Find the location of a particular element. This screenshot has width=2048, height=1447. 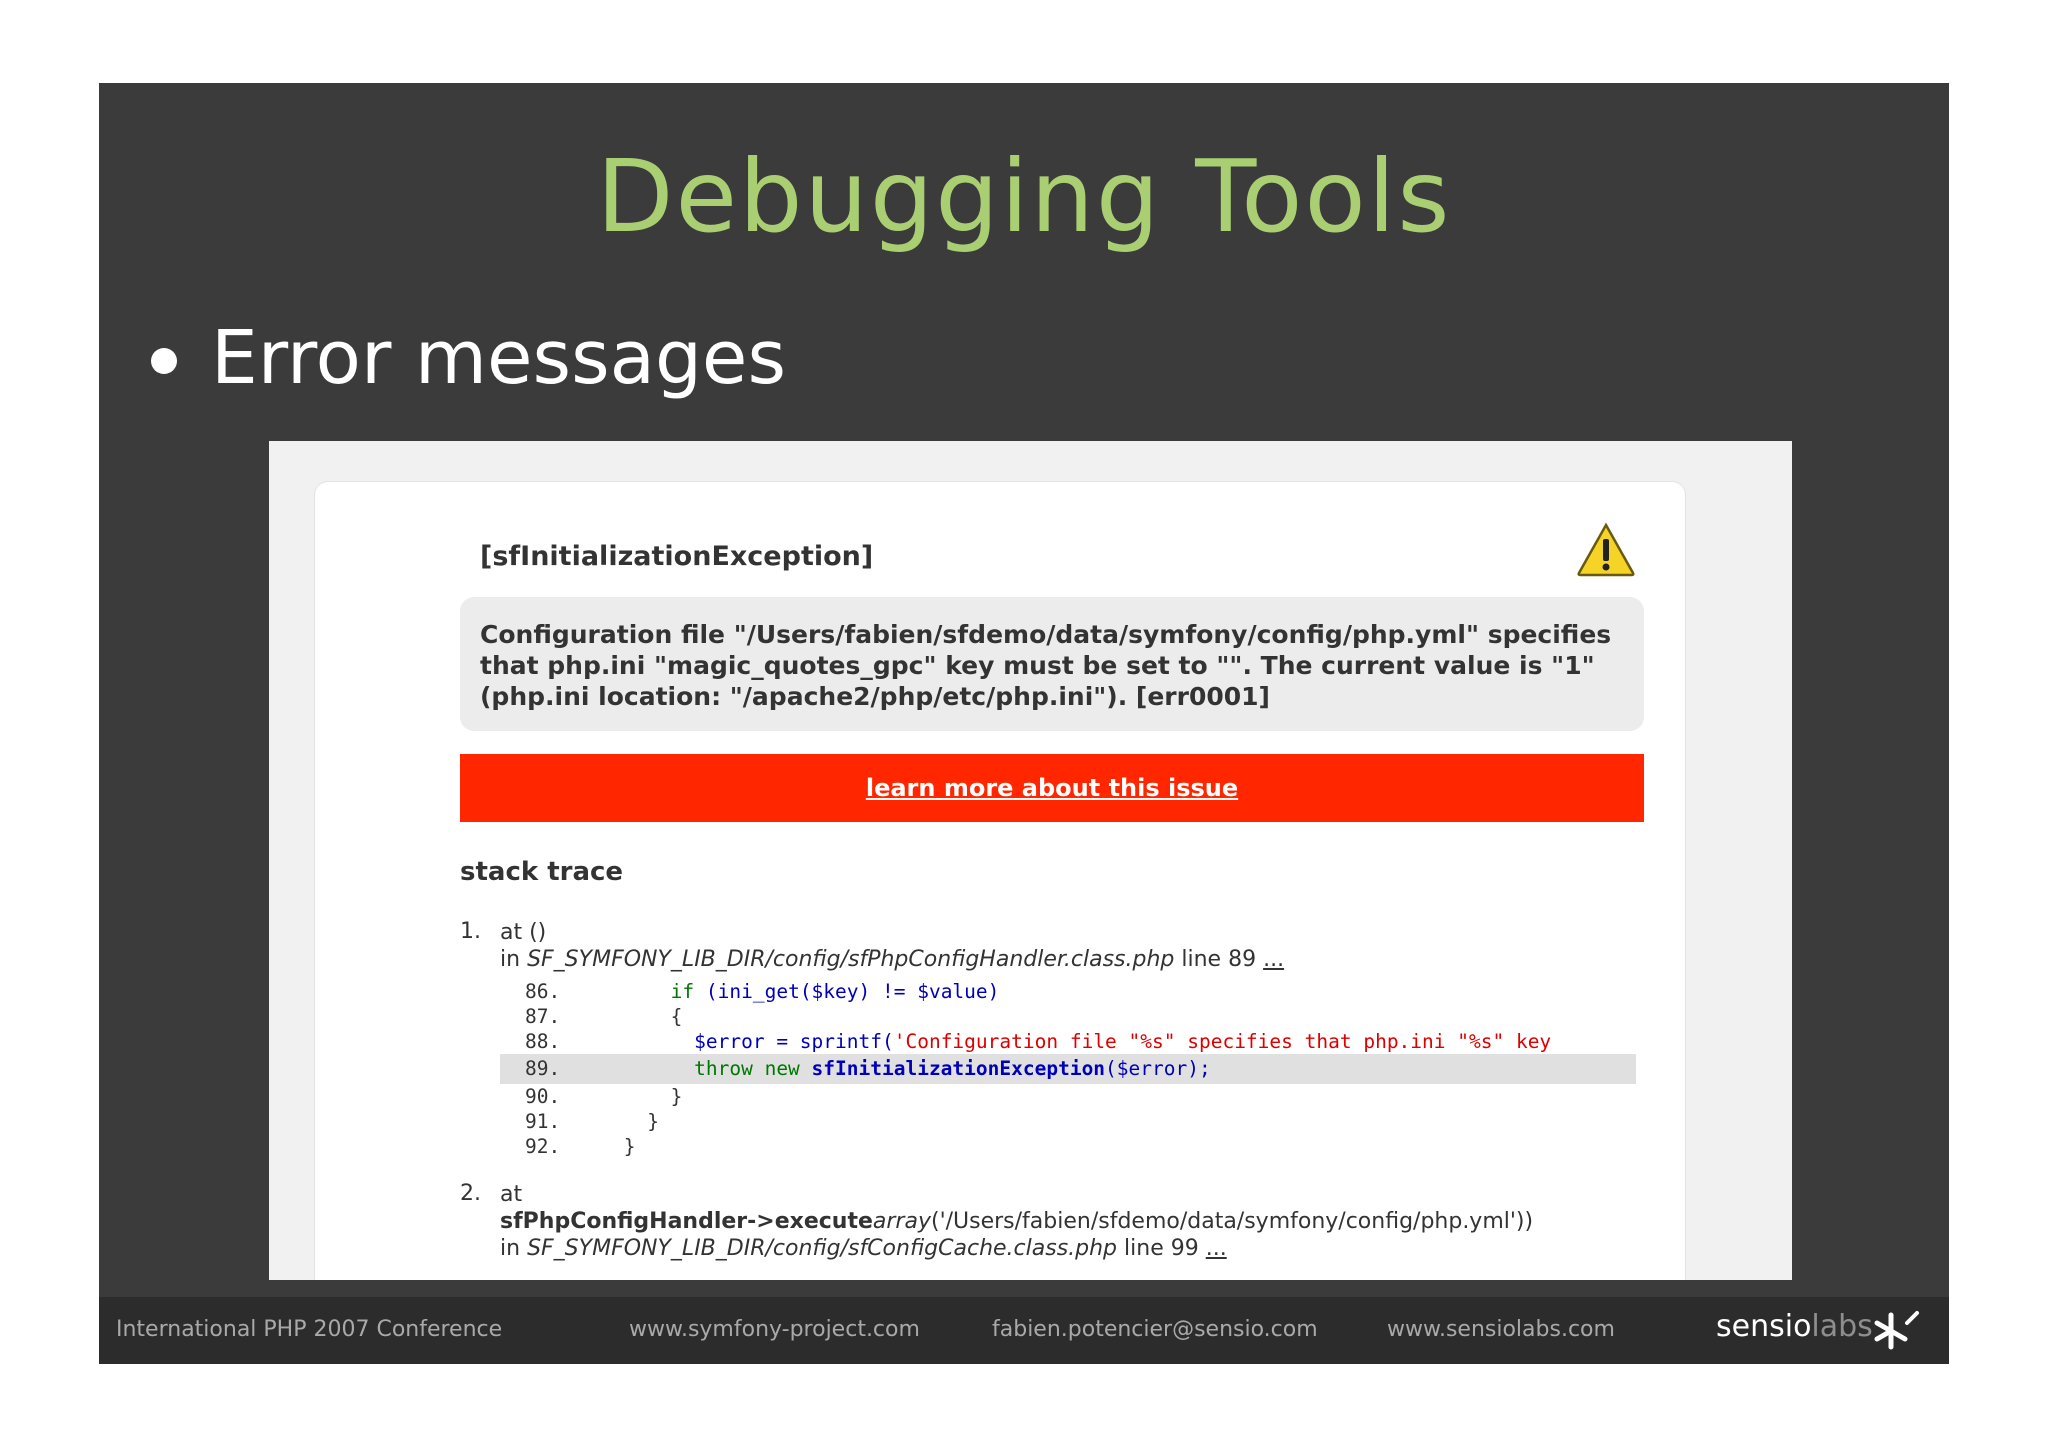

code-line: 90. } is located at coordinates (1146, 1096).